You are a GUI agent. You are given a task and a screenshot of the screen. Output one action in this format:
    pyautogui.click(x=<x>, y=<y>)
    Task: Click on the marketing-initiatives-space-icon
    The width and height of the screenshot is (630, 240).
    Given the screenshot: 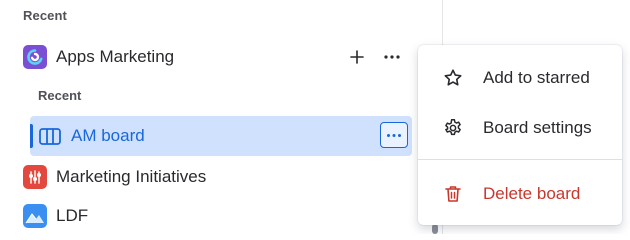 What is the action you would take?
    pyautogui.click(x=35, y=177)
    